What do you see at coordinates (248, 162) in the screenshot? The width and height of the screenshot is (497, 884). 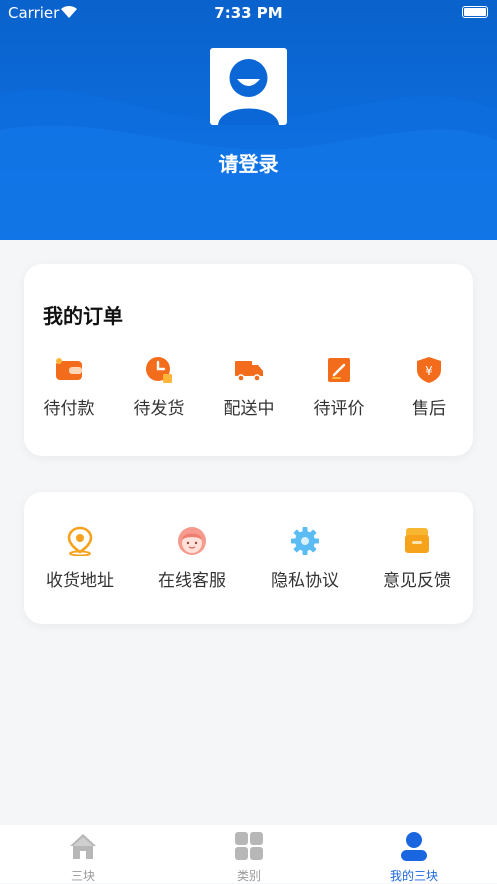 I see `login-button: 请登录` at bounding box center [248, 162].